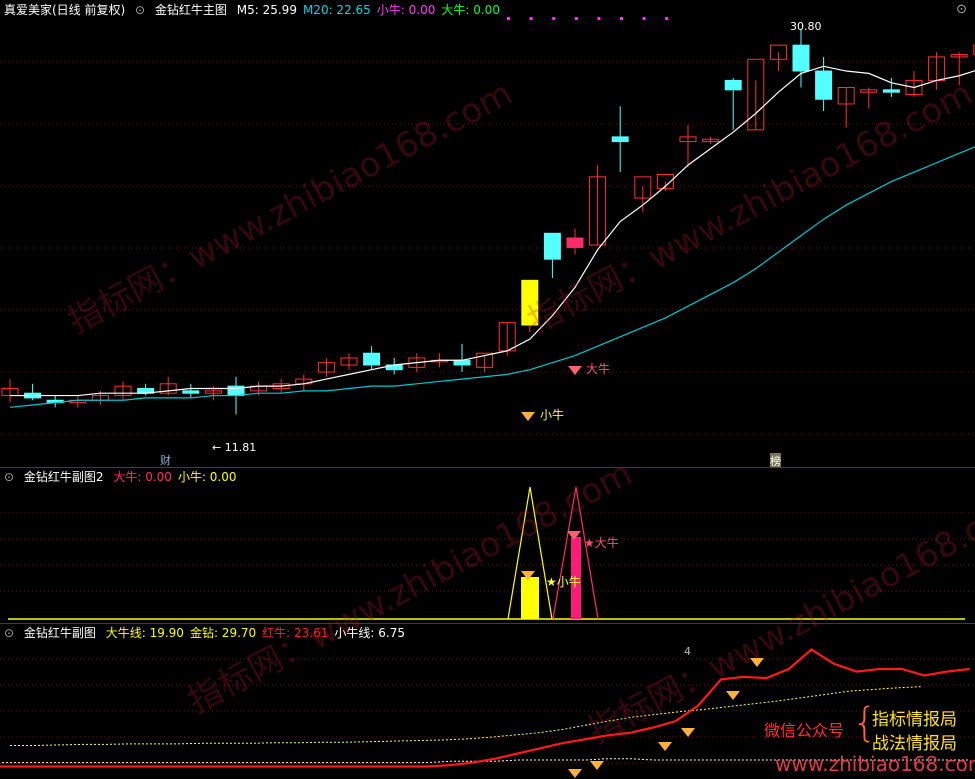 The height and width of the screenshot is (779, 975). I want to click on xiaoniu-signal-label: 小牛, so click(552, 415).